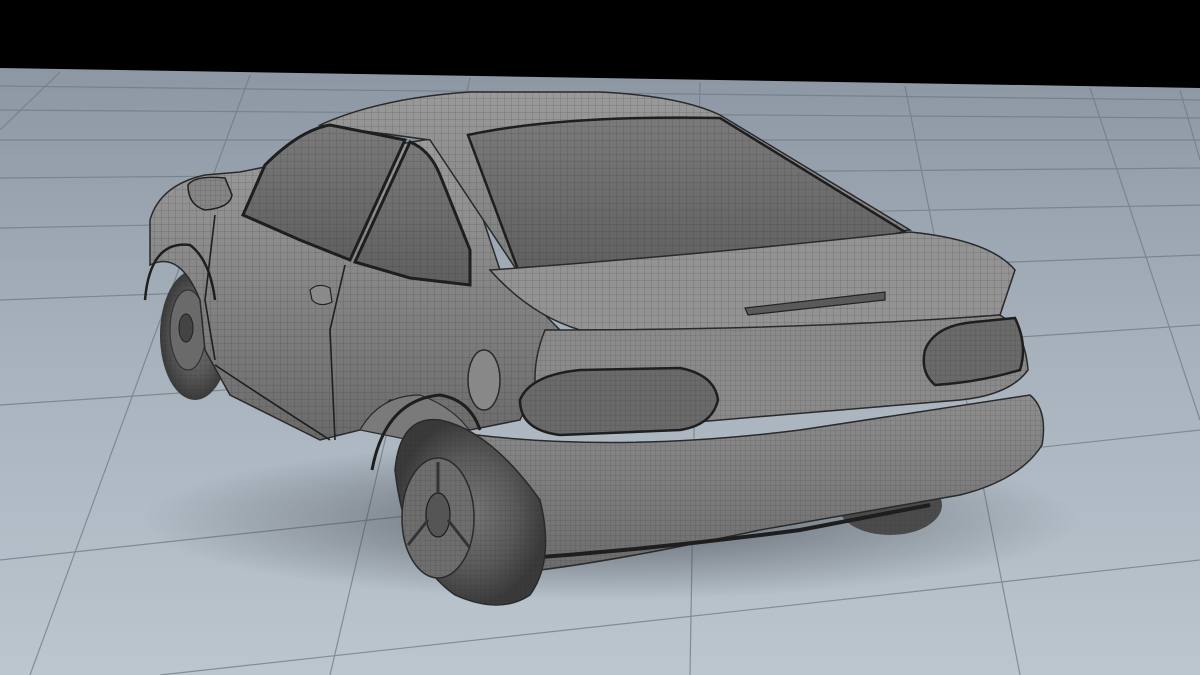 Image resolution: width=1200 pixels, height=675 pixels. I want to click on door-handle, so click(321, 295).